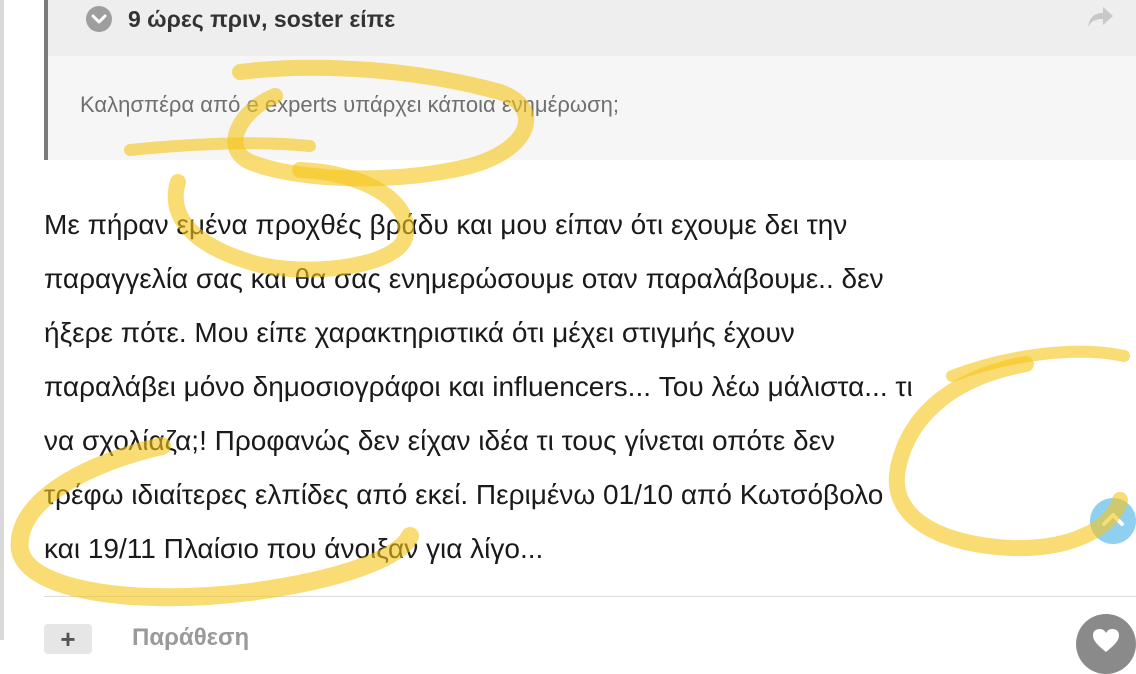  I want to click on chevron-down-icon, so click(99, 19).